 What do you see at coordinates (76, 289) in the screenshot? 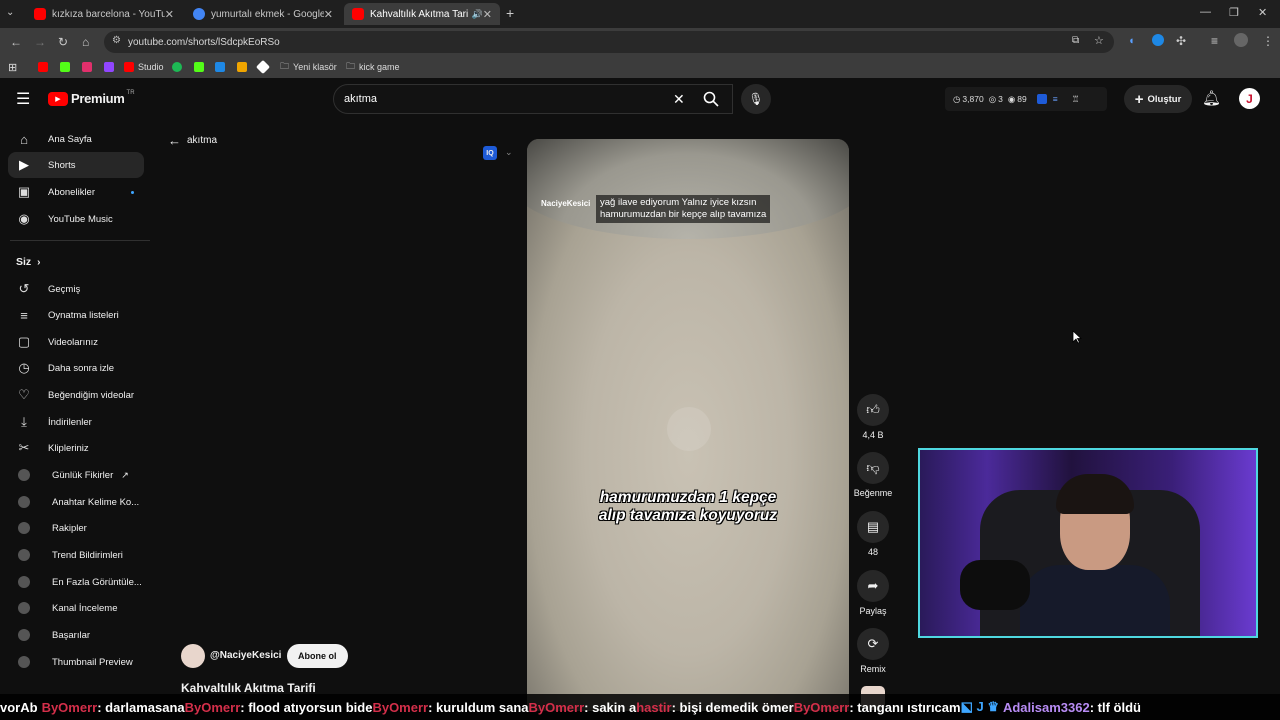
I see `sidebar-item-history: ↺ Geçmiş` at bounding box center [76, 289].